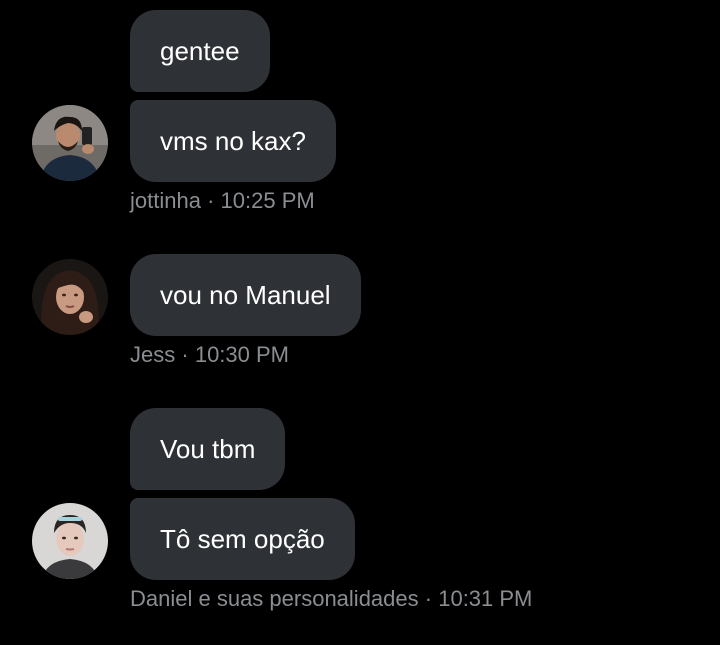  Describe the element at coordinates (152, 354) in the screenshot. I see `sender-name: Jess` at that location.